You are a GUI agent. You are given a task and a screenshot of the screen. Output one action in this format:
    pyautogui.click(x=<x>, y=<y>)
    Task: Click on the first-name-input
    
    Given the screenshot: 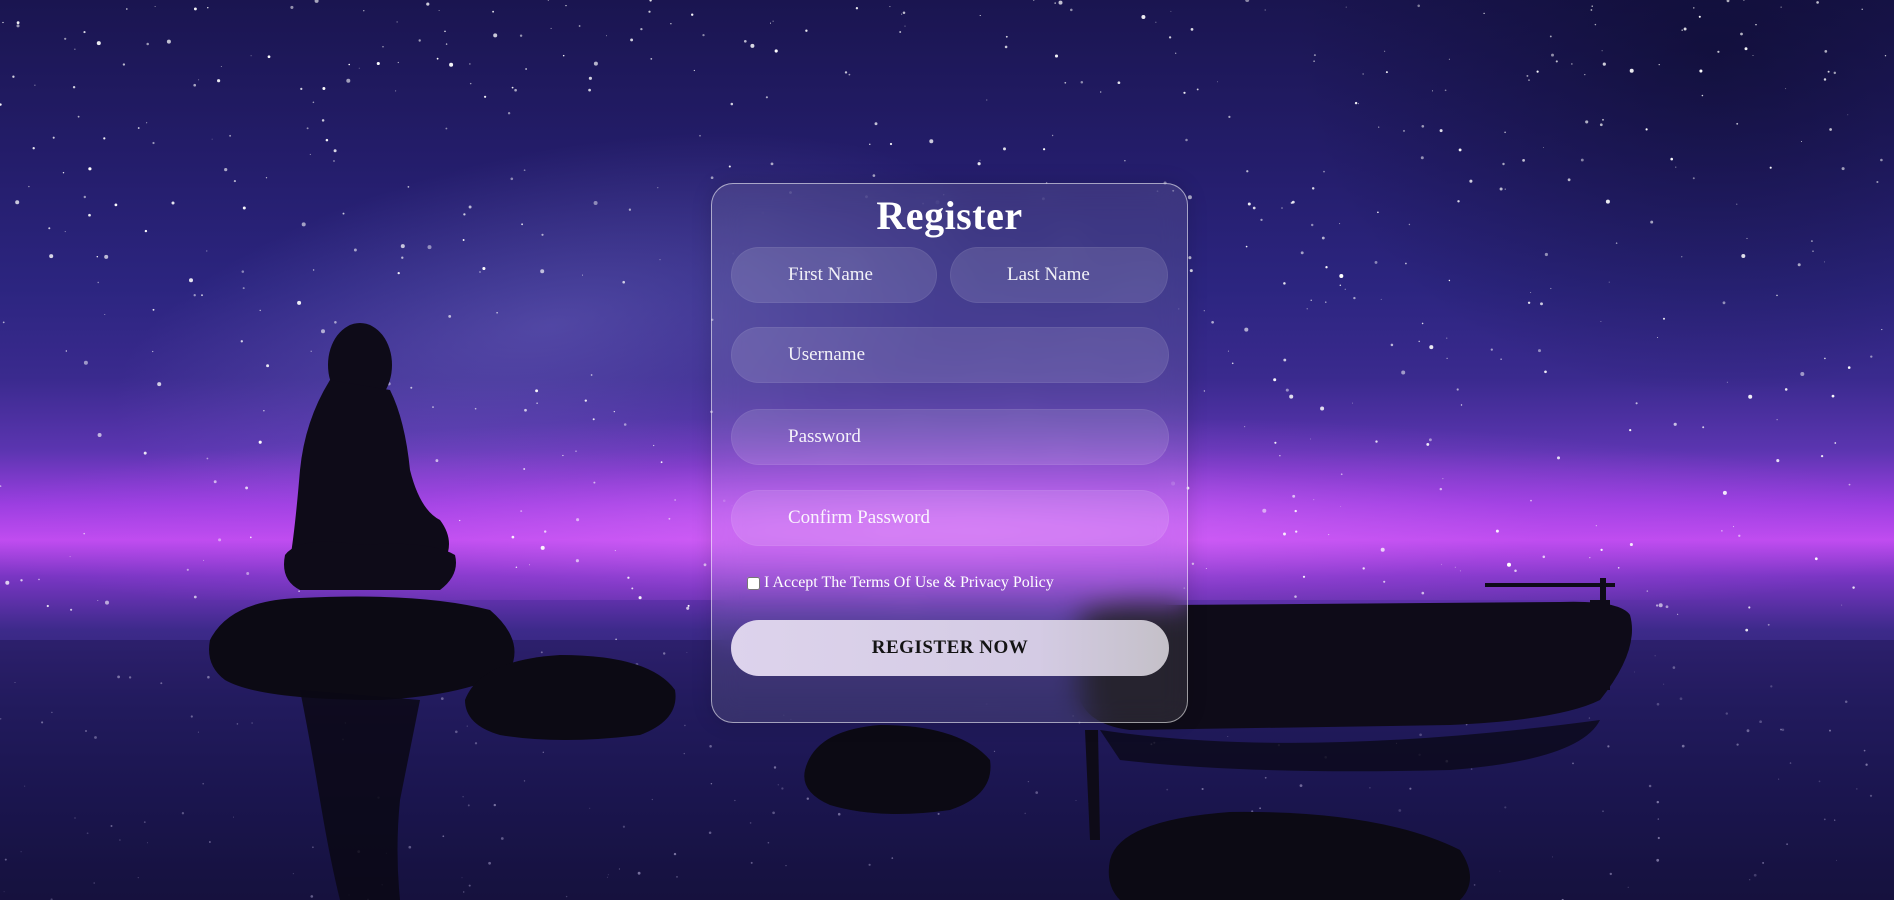 What is the action you would take?
    pyautogui.click(x=834, y=275)
    